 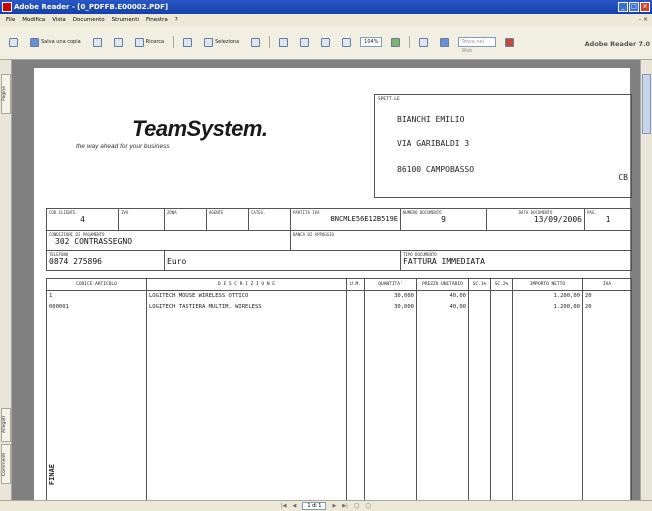 I want to click on email-icon, so click(x=118, y=42).